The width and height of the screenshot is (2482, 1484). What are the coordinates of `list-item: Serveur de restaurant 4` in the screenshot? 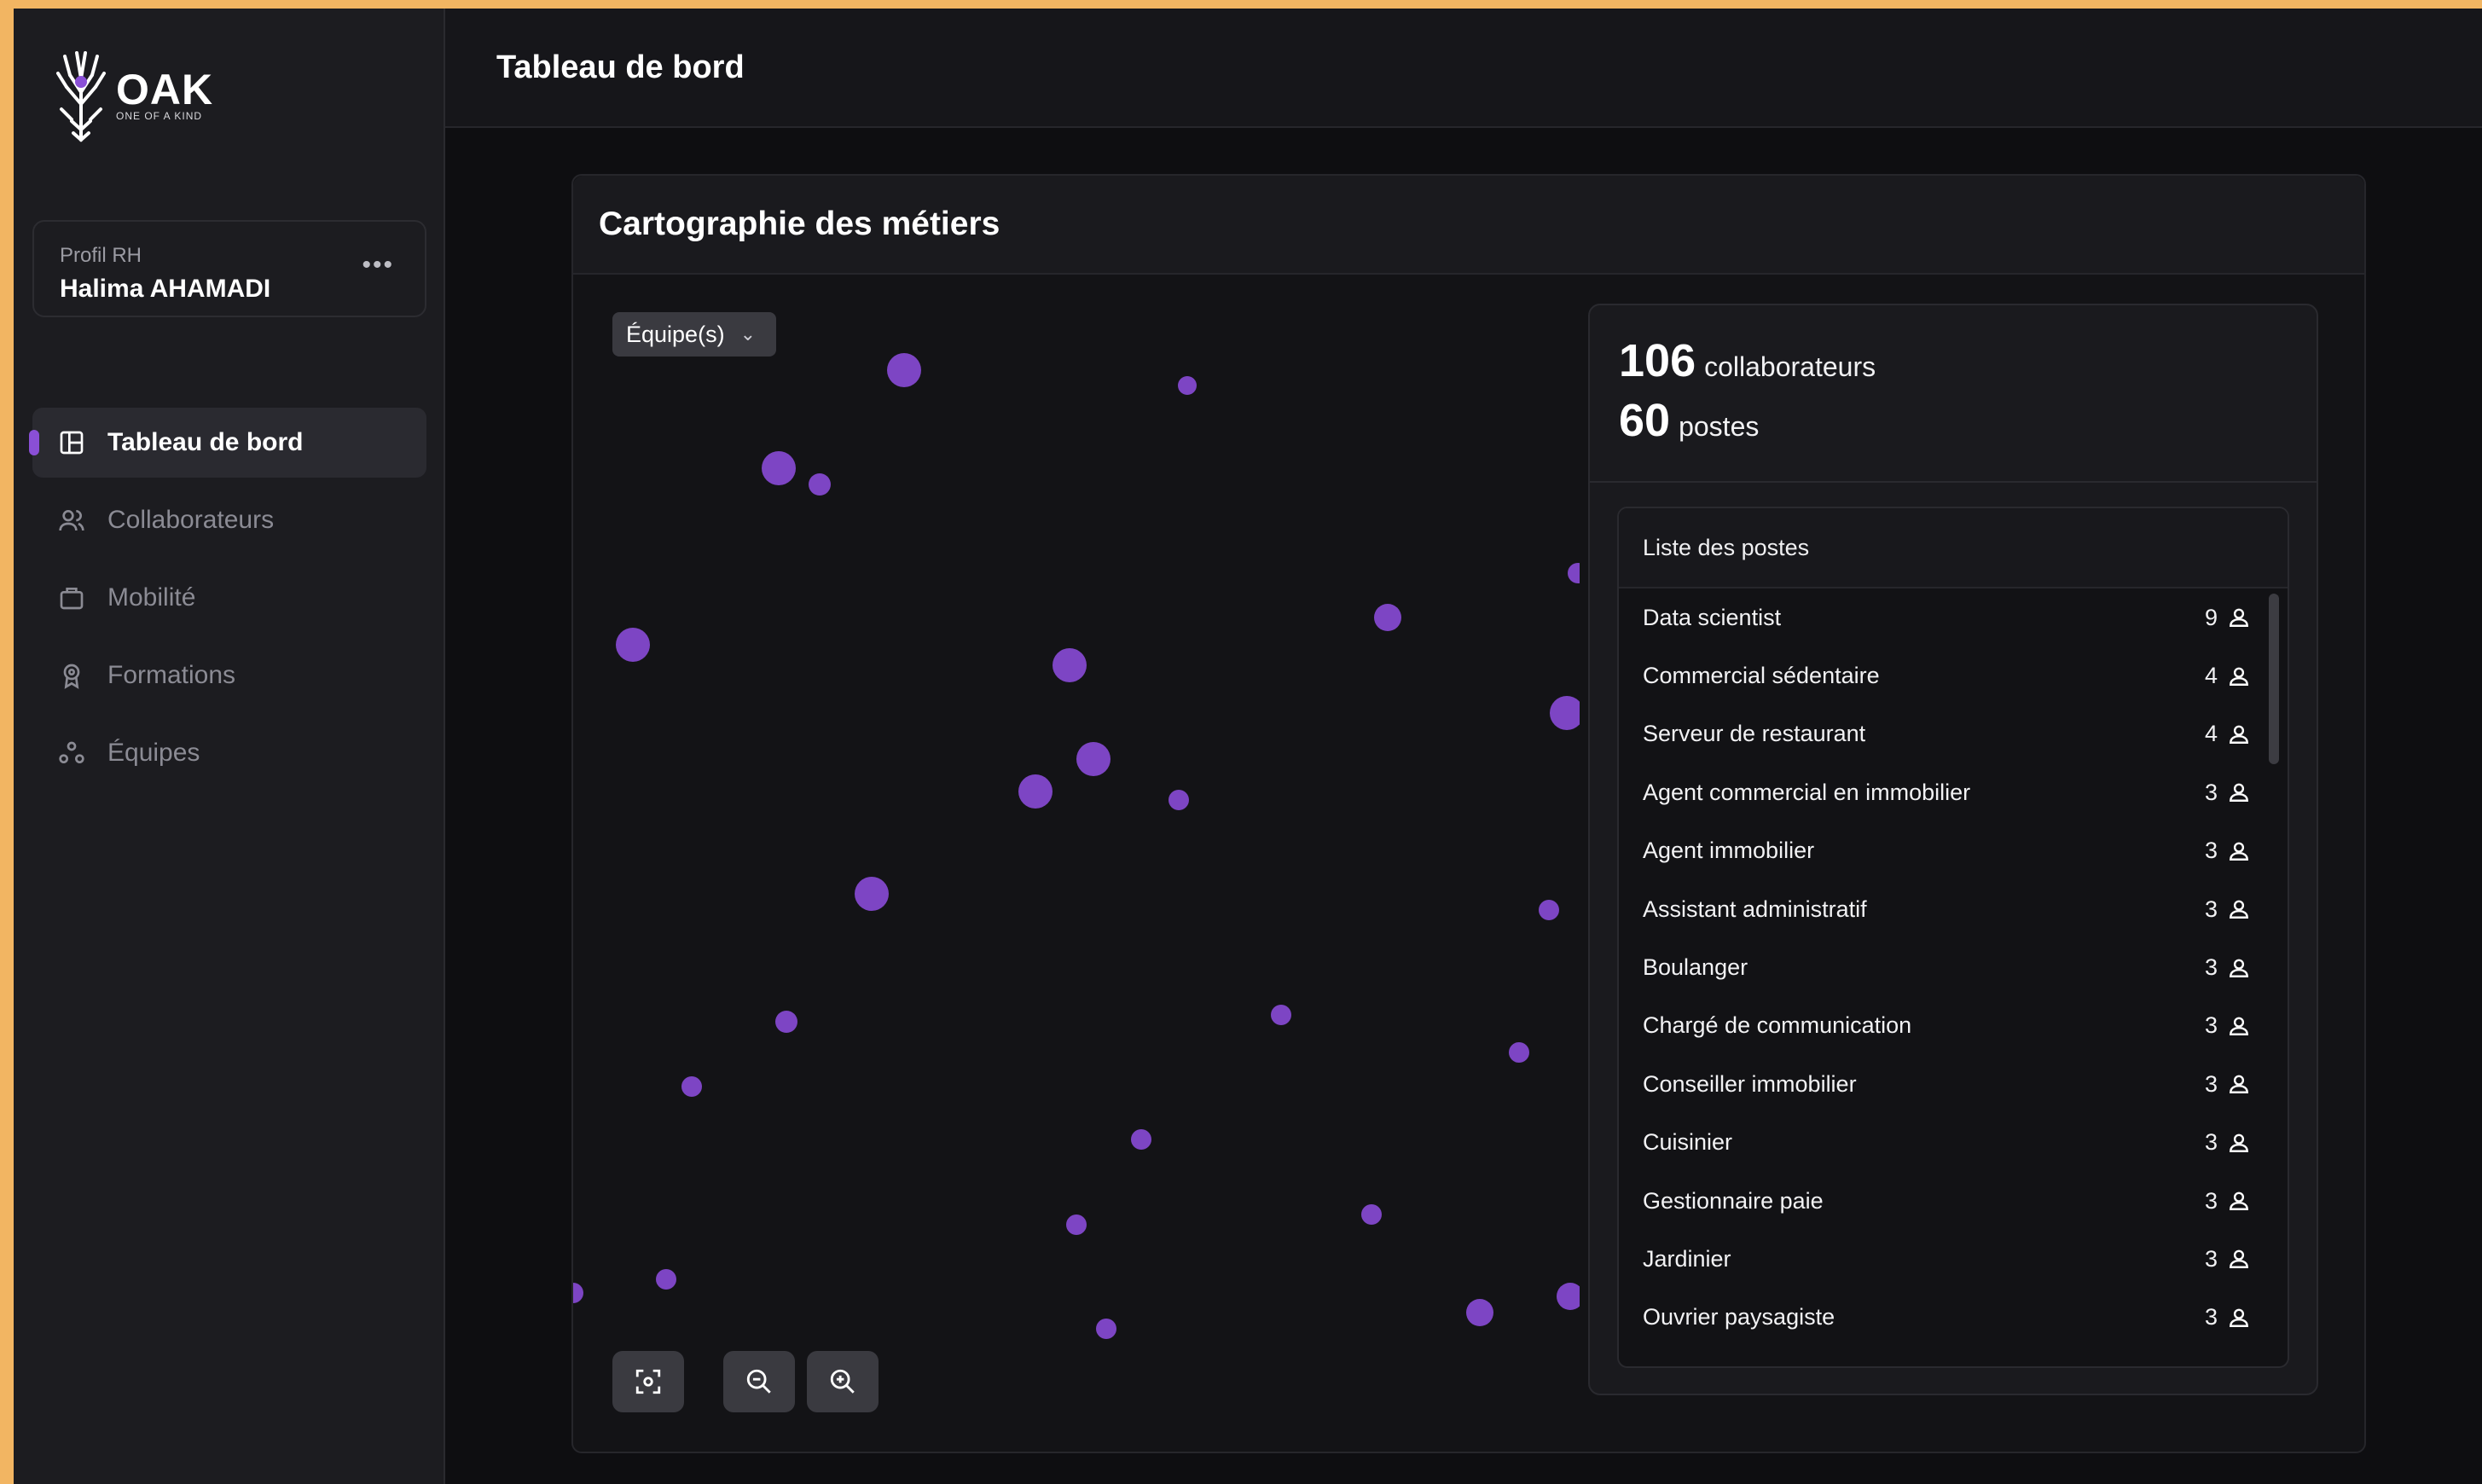 It's located at (1953, 734).